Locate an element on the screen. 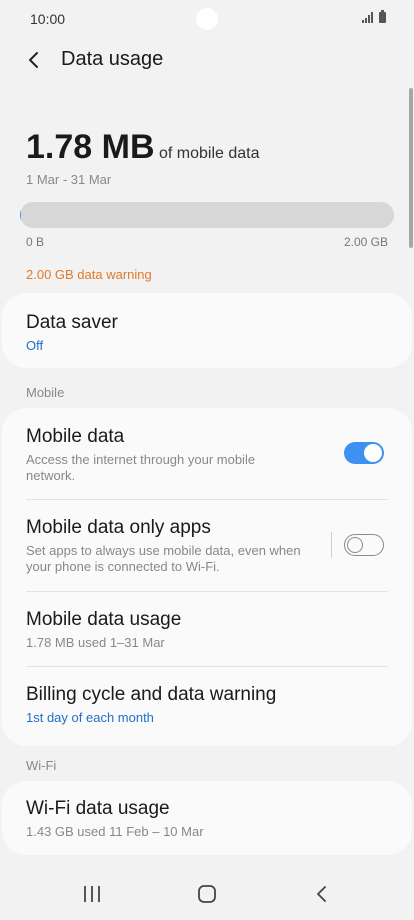 The image size is (414, 920). page-title: Data usage is located at coordinates (112, 59).